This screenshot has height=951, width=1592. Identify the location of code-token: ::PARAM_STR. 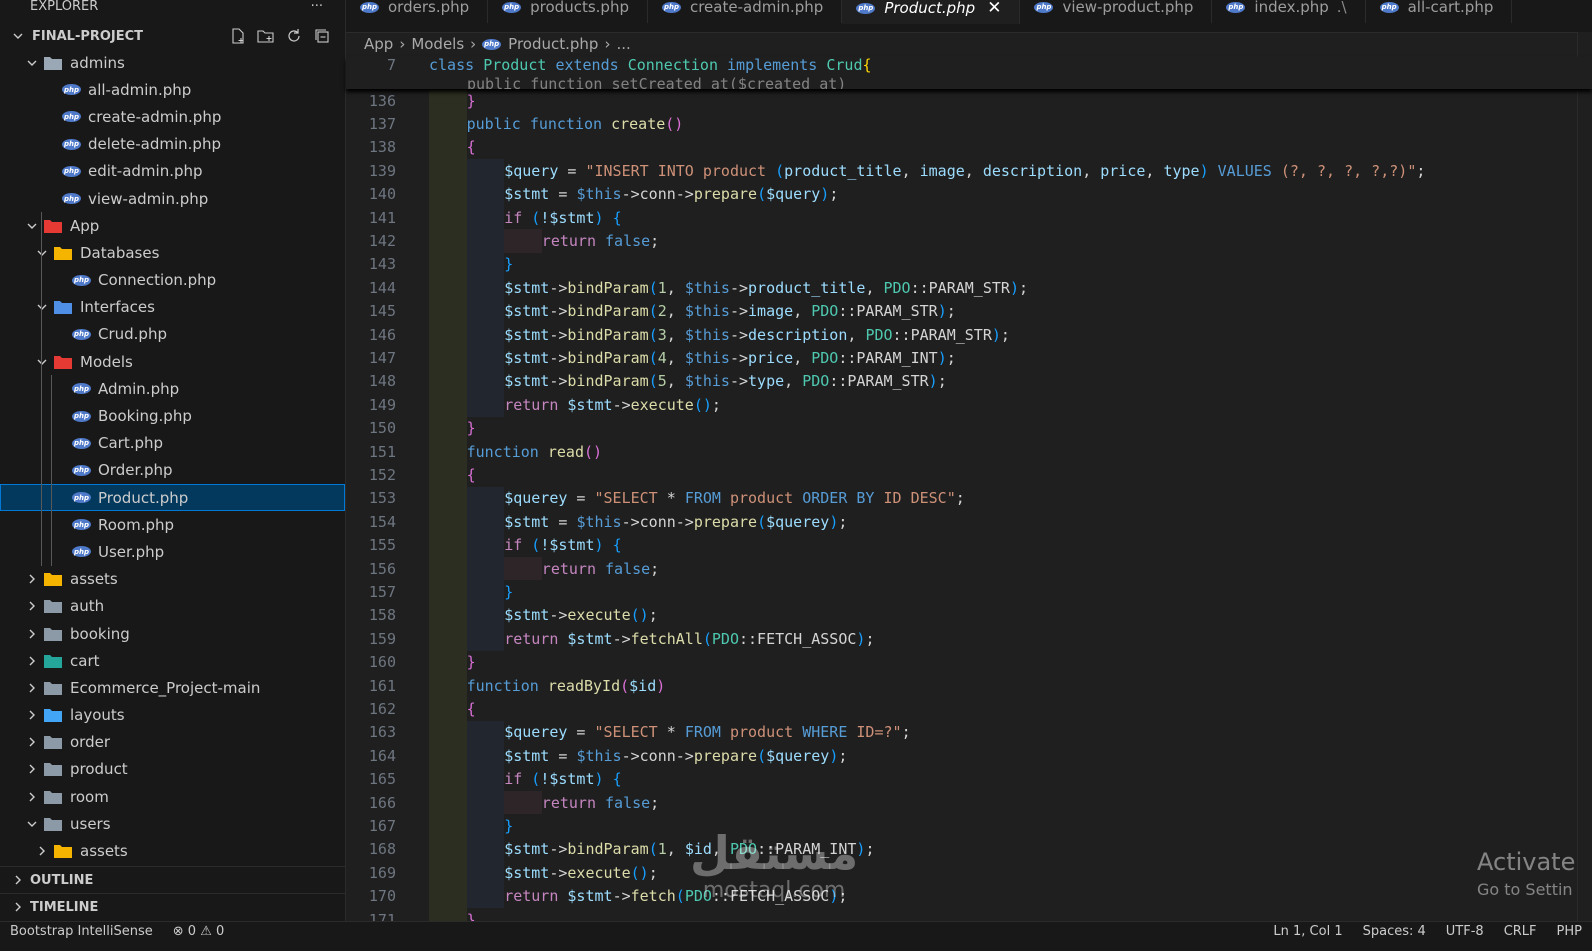
(942, 334).